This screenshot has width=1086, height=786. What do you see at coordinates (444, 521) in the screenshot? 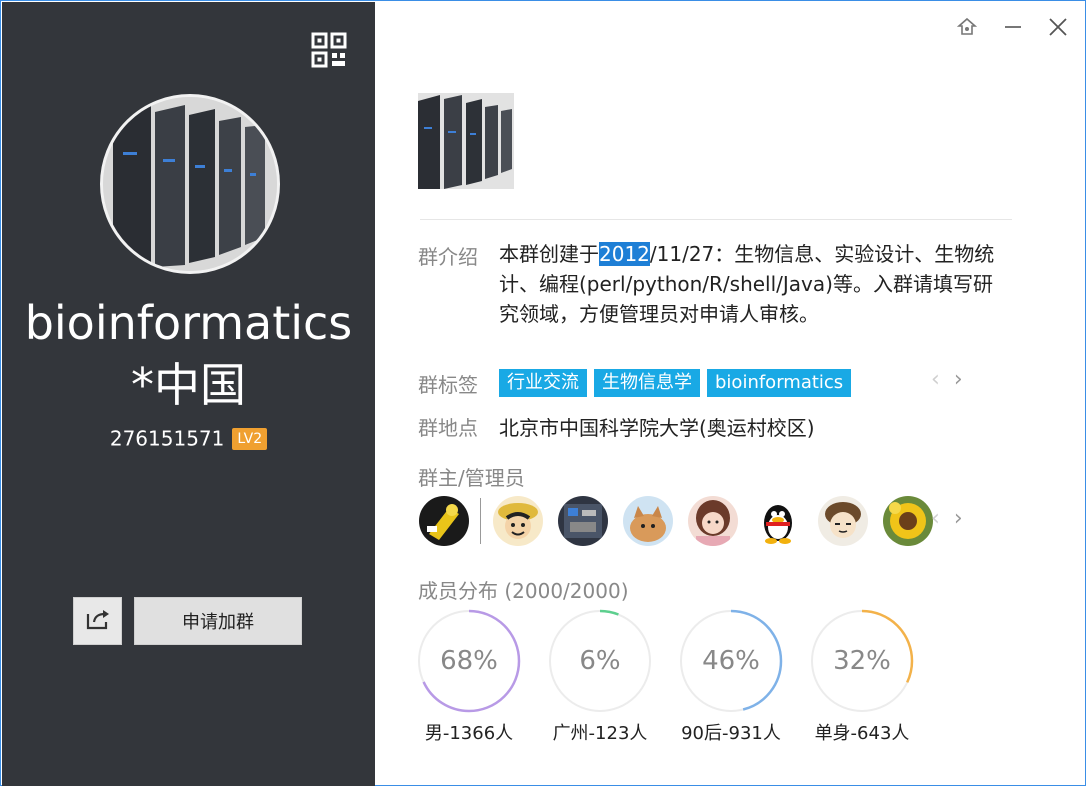
I see `owner-avatar` at bounding box center [444, 521].